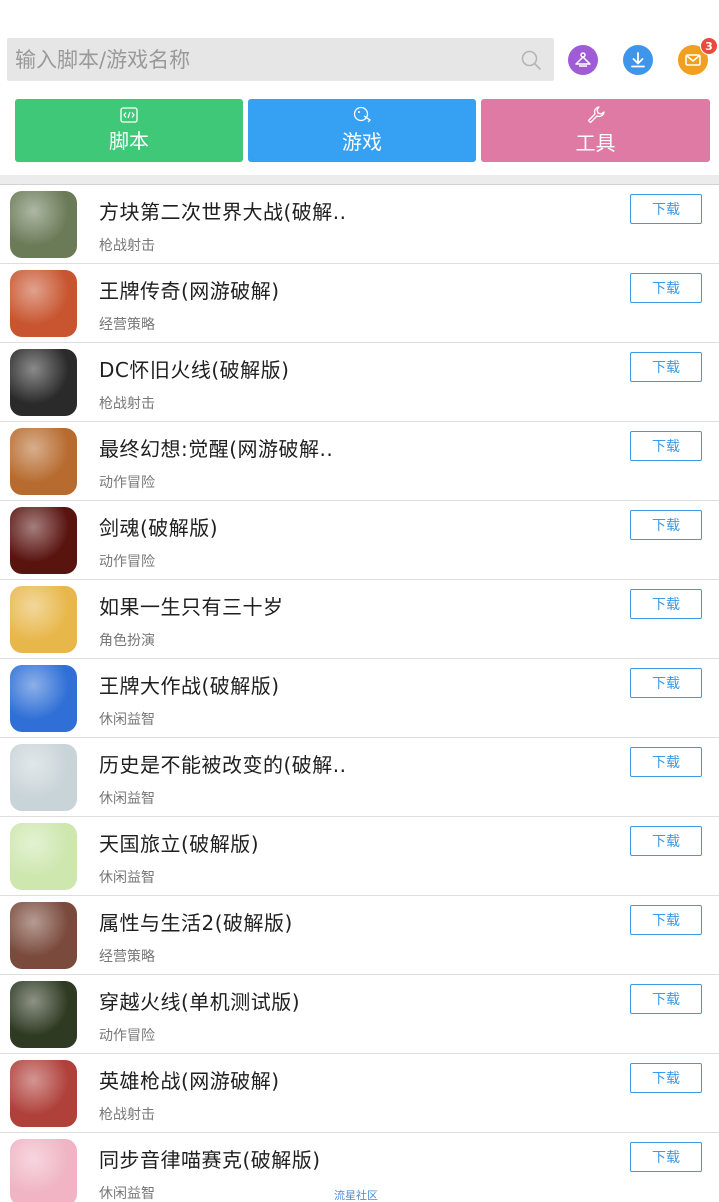 Image resolution: width=719 pixels, height=1202 pixels. I want to click on game-title: 最终幻想:觉醒(网游破解.., so click(216, 447).